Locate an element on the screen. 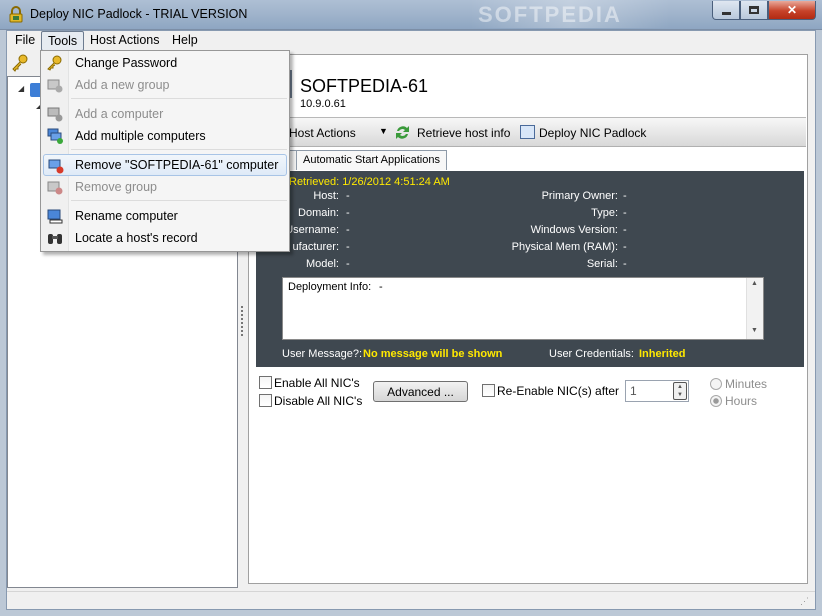 Image resolution: width=822 pixels, height=616 pixels. deployment-scrollbar: ▲ ▼ is located at coordinates (754, 308).